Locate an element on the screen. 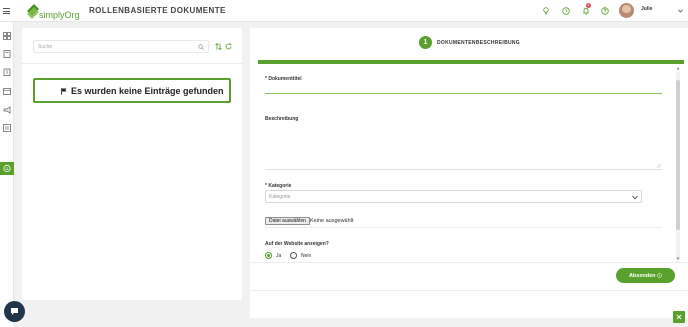 This screenshot has height=327, width=688. menu-icon is located at coordinates (6, 11).